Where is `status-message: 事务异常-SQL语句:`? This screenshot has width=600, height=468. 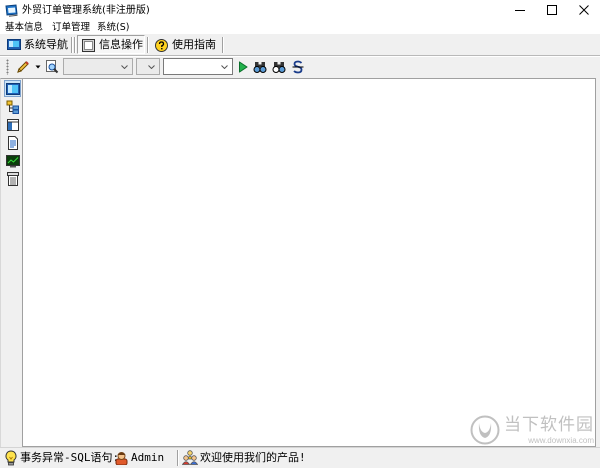
status-message: 事务异常-SQL语句: is located at coordinates (70, 457).